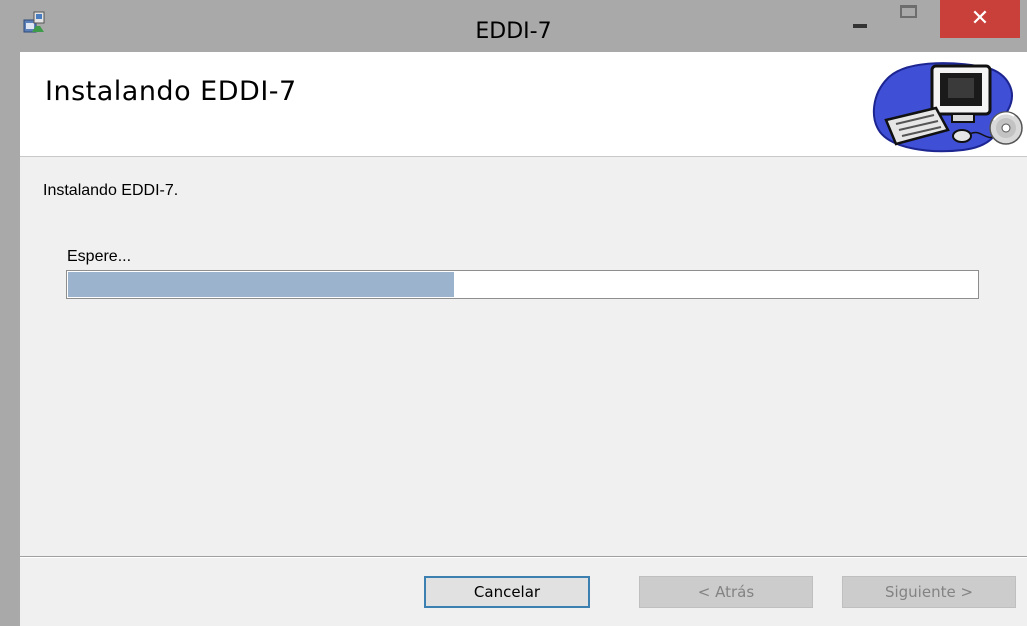 Image resolution: width=1027 pixels, height=626 pixels. I want to click on minimize-icon, so click(860, 26).